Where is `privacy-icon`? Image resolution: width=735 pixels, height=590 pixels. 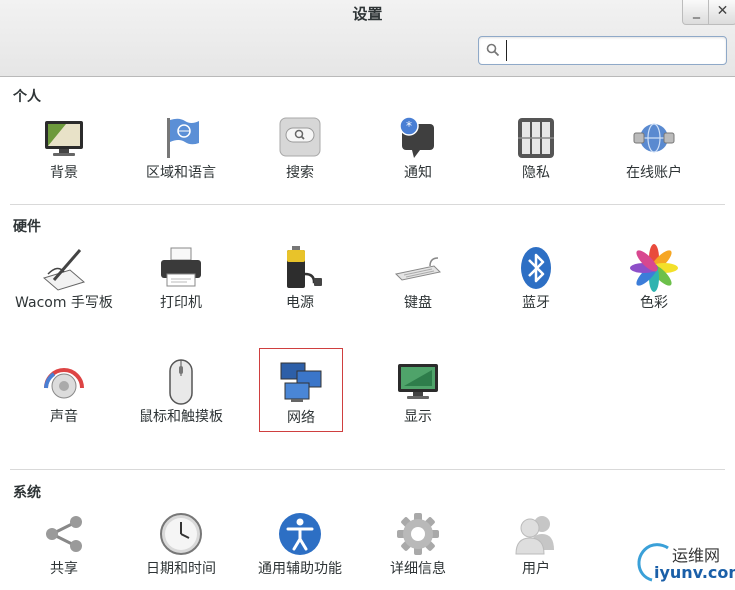
privacy-icon is located at coordinates (536, 138).